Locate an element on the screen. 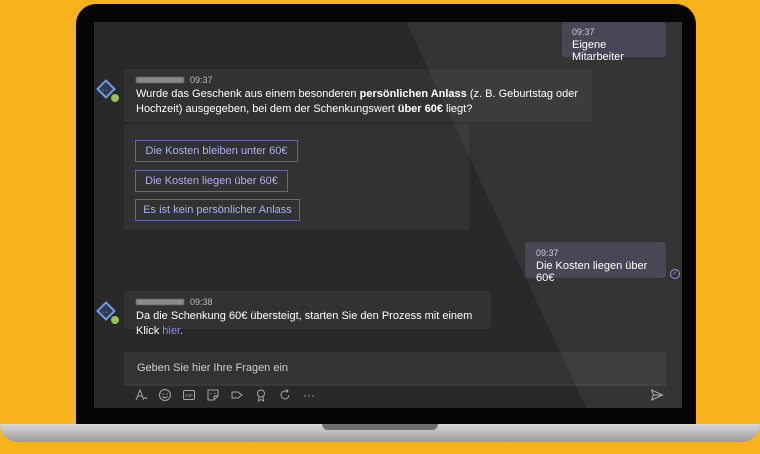 Image resolution: width=760 pixels, height=454 pixels. text-part: Wurde das Geschenk aus einem besonderen is located at coordinates (248, 94).